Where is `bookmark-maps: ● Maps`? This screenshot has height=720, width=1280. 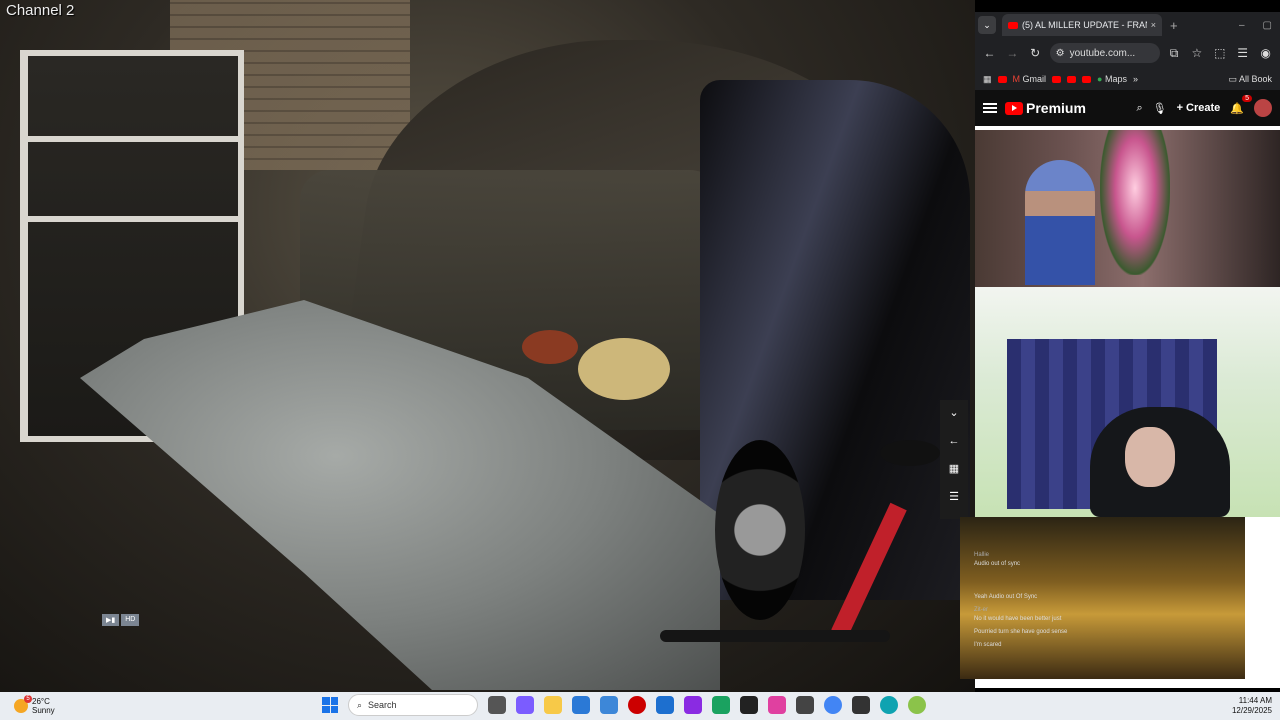
bookmark-maps: ● Maps is located at coordinates (1112, 79).